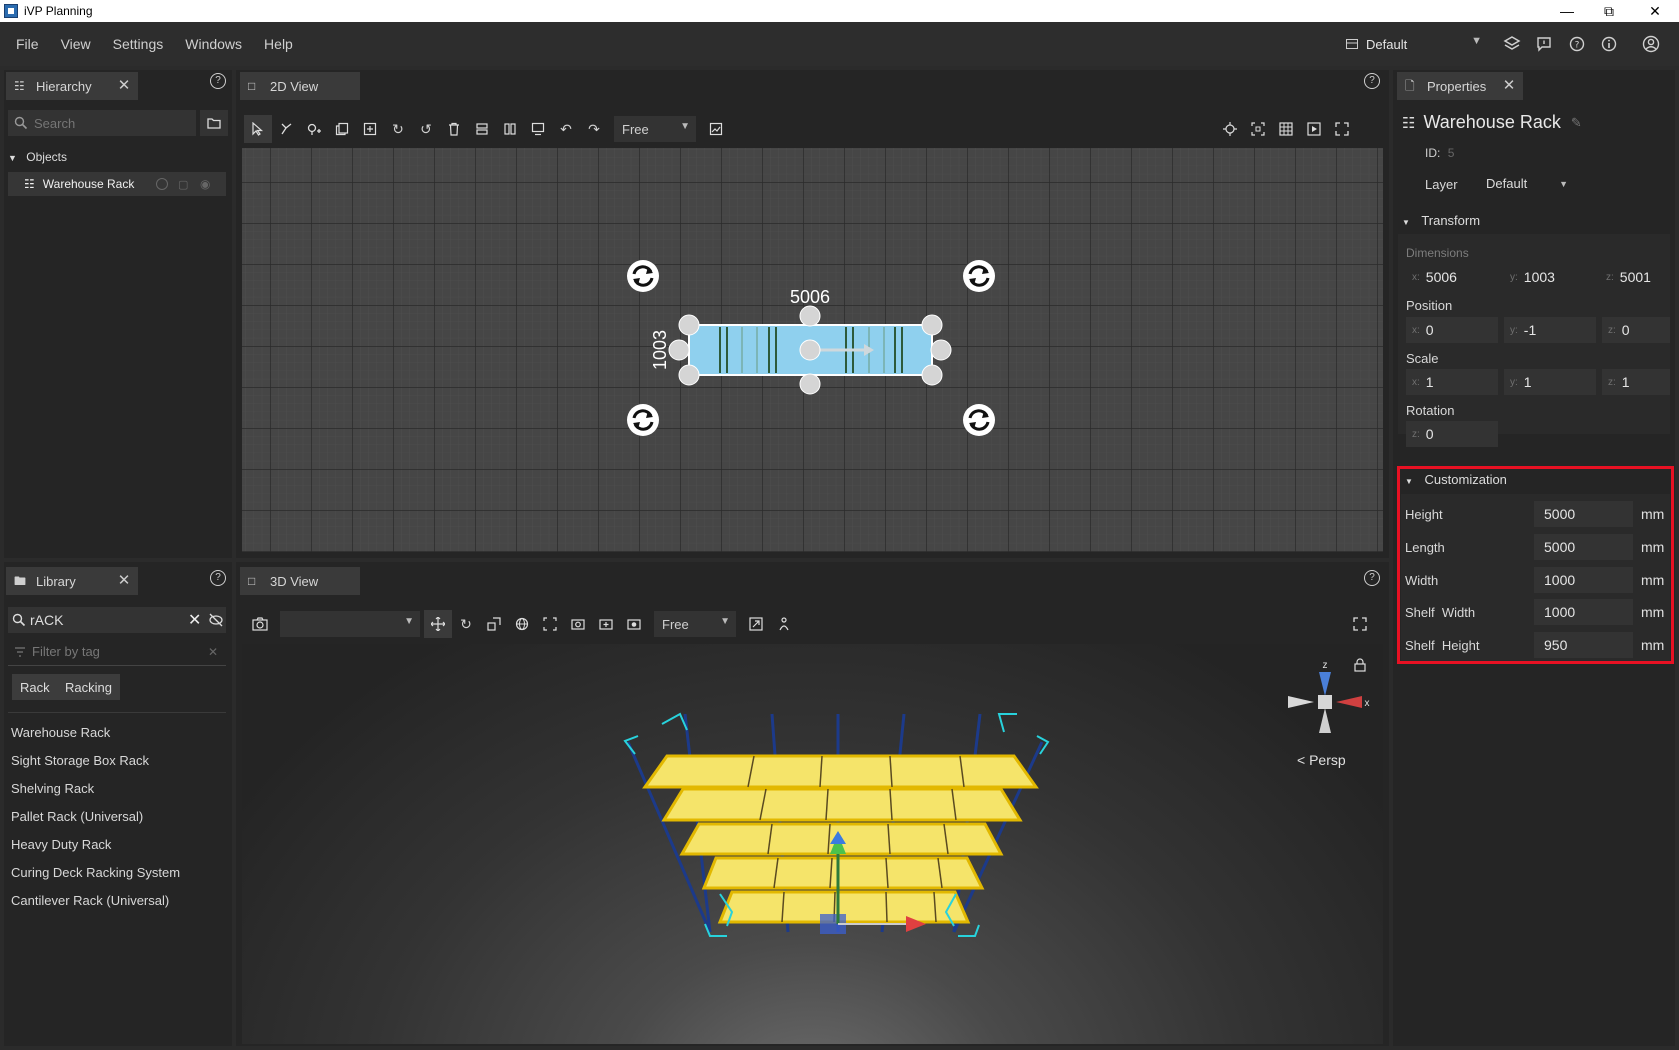  What do you see at coordinates (213, 652) in the screenshot?
I see `clear-filter-icon: ✕` at bounding box center [213, 652].